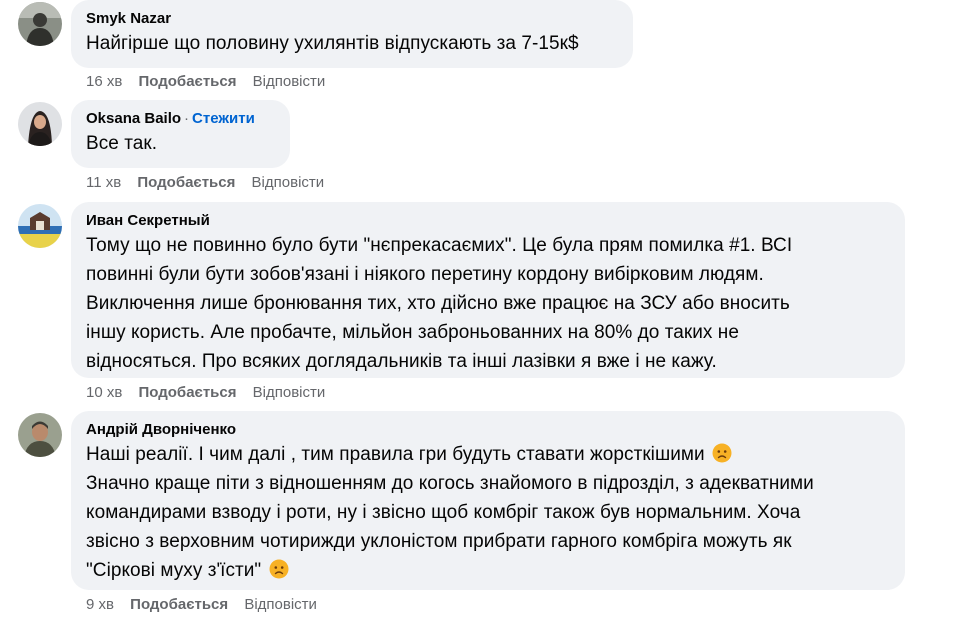 This screenshot has height=618, width=959. What do you see at coordinates (128, 18) in the screenshot?
I see `author-name: Smyk Nazar` at bounding box center [128, 18].